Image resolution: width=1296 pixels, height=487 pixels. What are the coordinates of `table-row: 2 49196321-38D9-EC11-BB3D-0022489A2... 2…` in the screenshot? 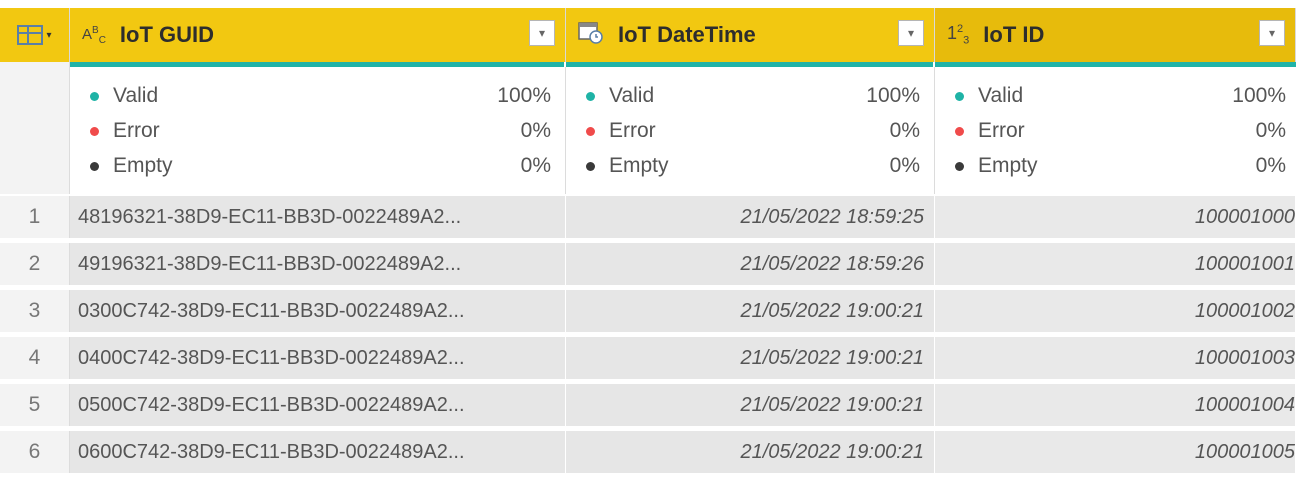 It's located at (648, 263).